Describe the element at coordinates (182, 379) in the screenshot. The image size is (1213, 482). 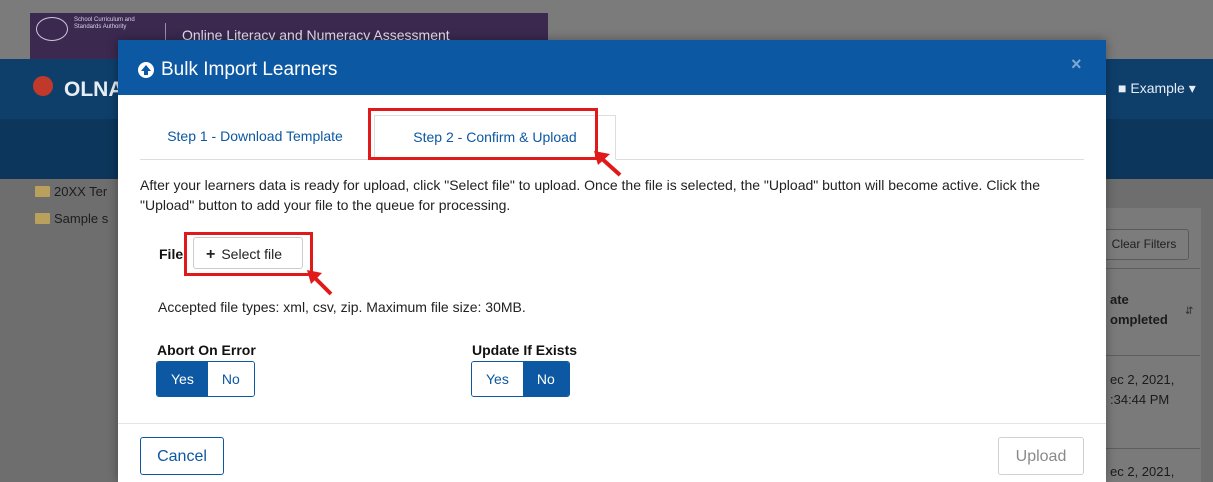
I see `abort-on-error-yes: Yes` at that location.